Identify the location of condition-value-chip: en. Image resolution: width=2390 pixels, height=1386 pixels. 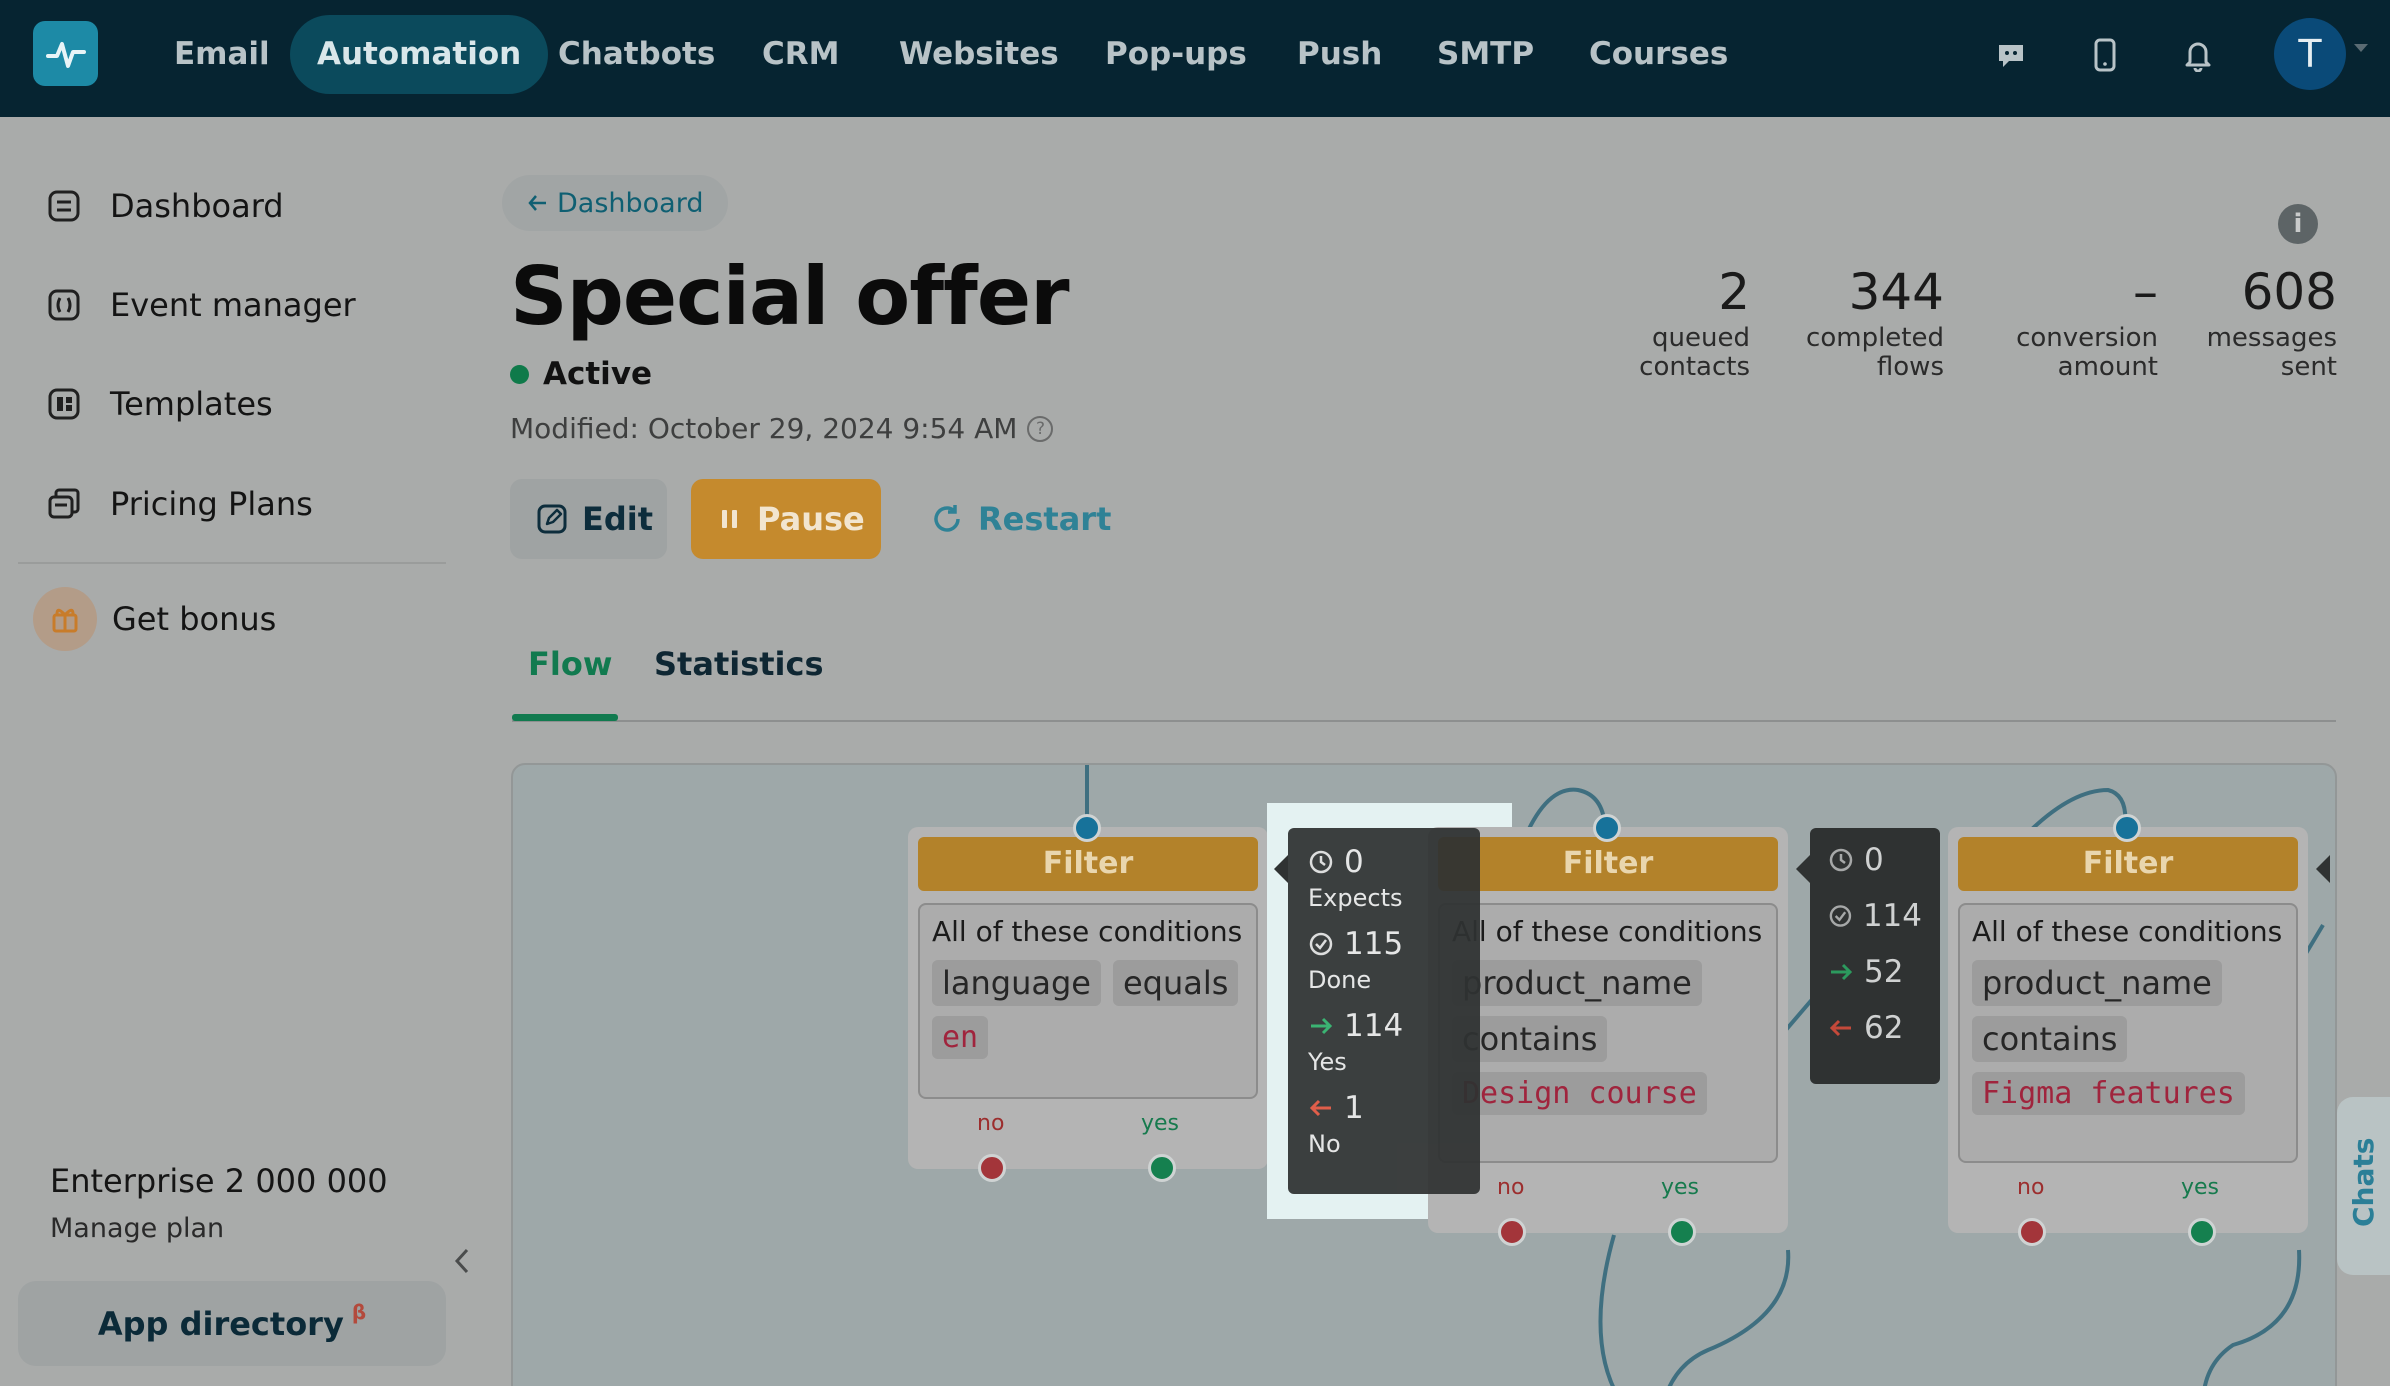
(960, 1037).